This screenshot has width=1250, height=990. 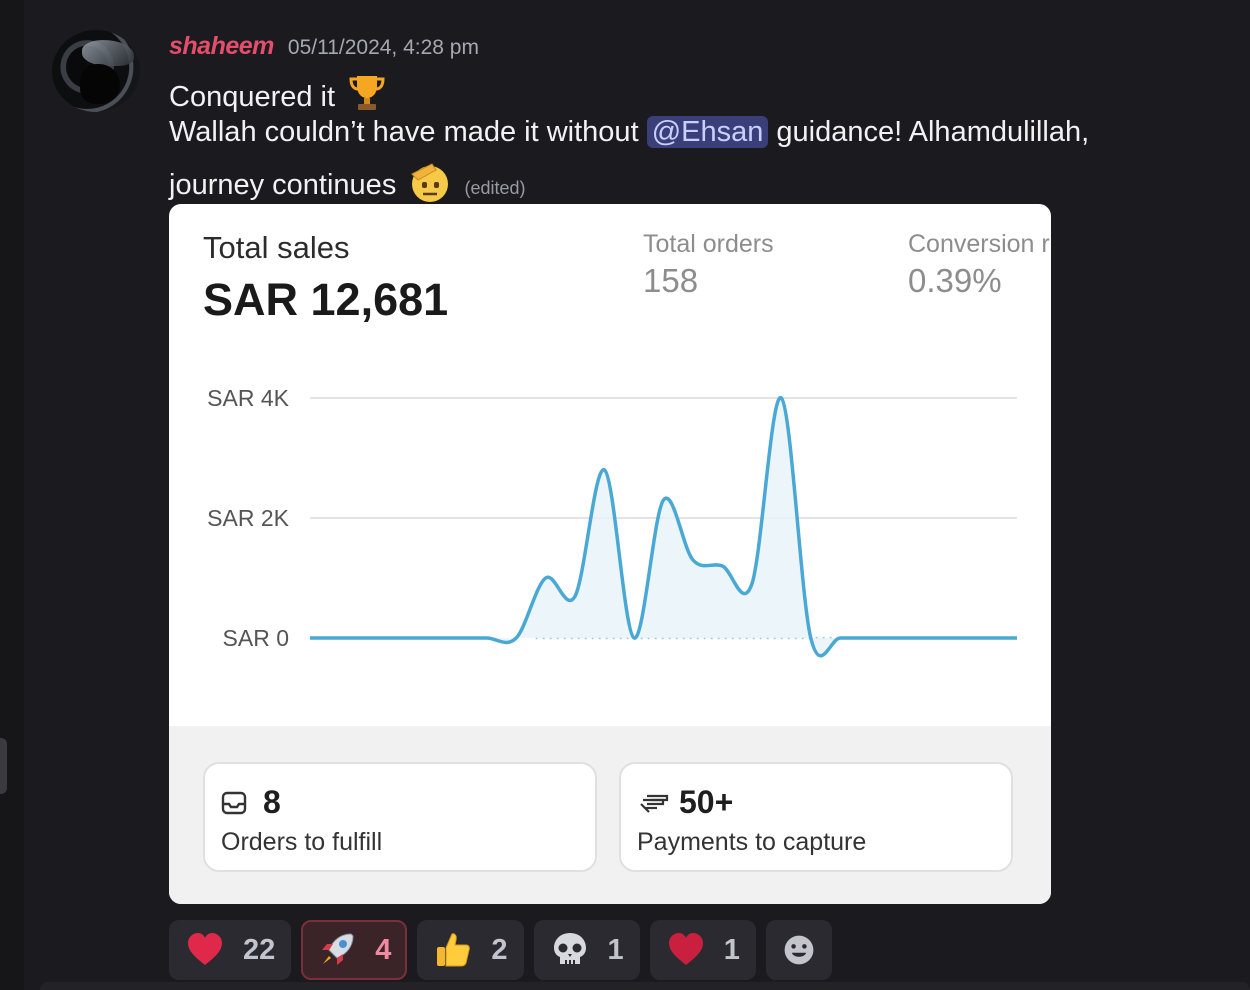 I want to click on series-area, so click(x=663, y=526).